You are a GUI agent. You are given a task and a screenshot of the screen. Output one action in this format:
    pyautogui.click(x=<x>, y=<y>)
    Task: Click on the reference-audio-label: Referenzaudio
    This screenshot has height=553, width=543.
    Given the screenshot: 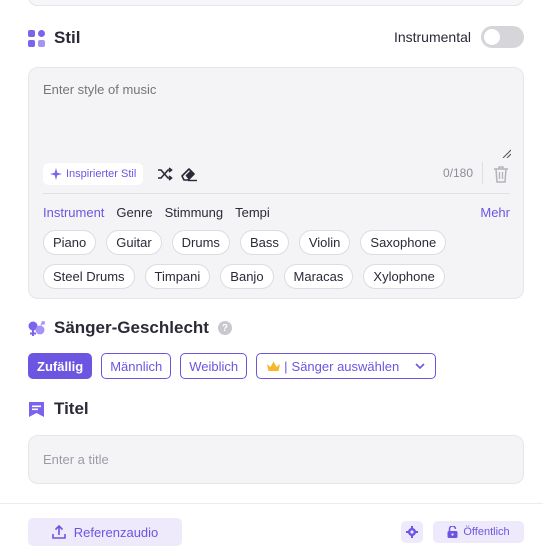 What is the action you would take?
    pyautogui.click(x=116, y=532)
    